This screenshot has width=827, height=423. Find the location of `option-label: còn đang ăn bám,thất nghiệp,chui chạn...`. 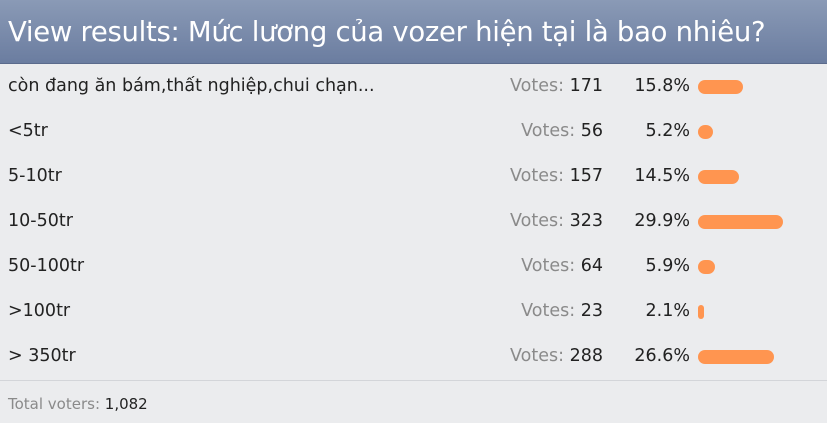

option-label: còn đang ăn bám,thất nghiệp,chui chạn... is located at coordinates (191, 86).